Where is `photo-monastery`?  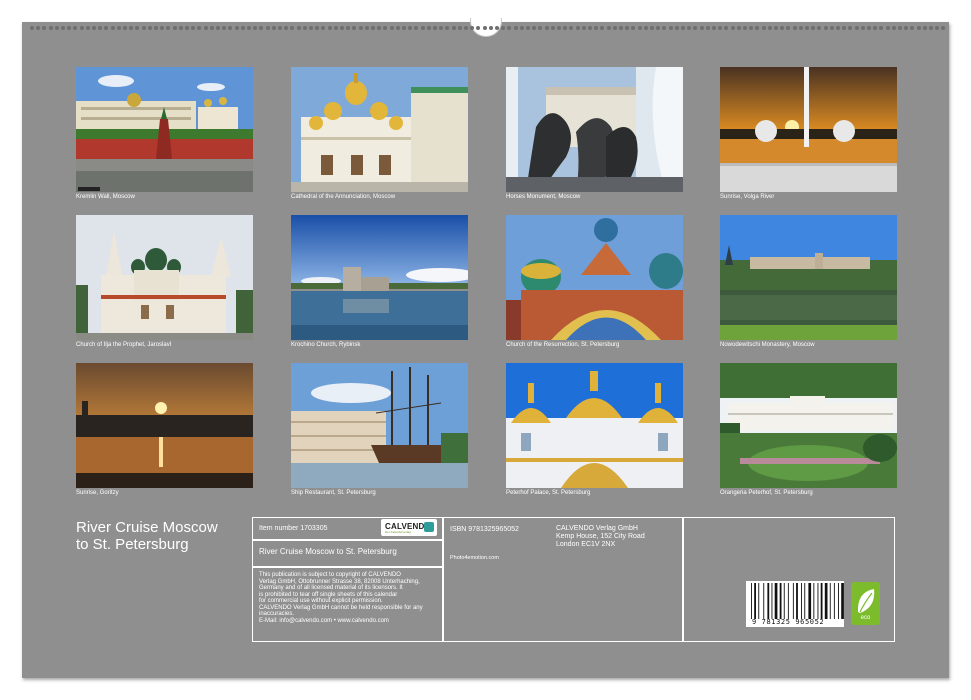 photo-monastery is located at coordinates (808, 277).